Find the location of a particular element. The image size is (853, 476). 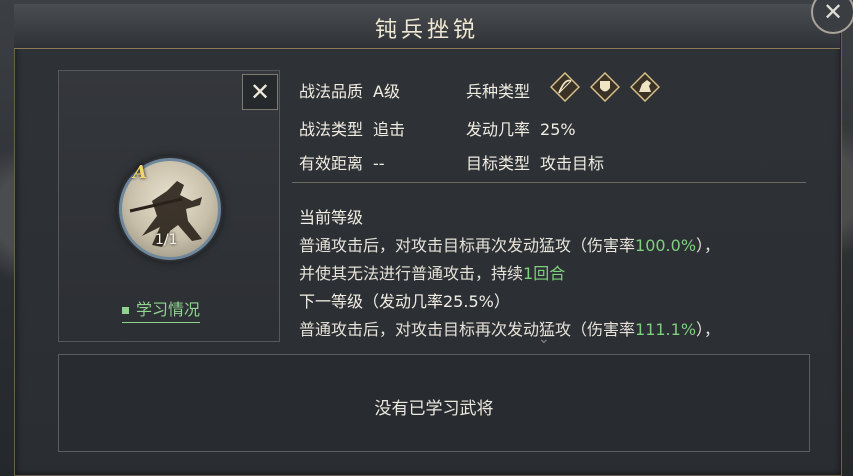

title-bar: 钝兵挫锐 is located at coordinates (427, 26).